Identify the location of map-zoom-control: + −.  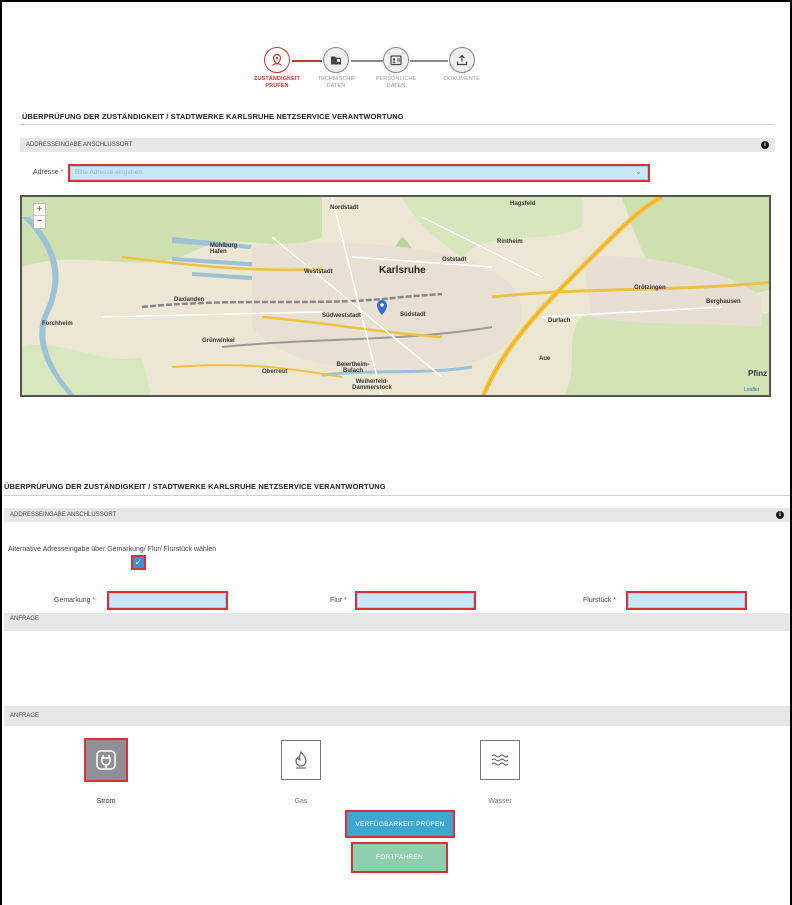
(39, 216).